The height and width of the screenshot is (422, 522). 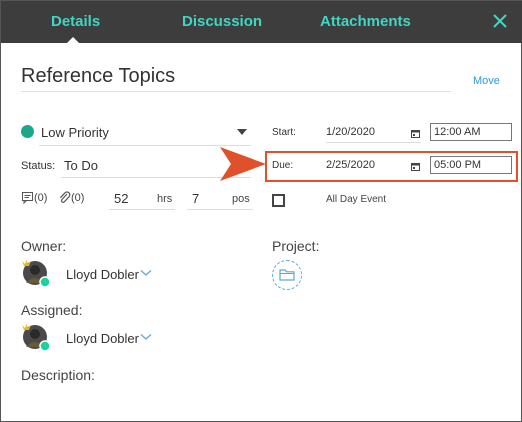 I want to click on folder-icon, so click(x=287, y=275).